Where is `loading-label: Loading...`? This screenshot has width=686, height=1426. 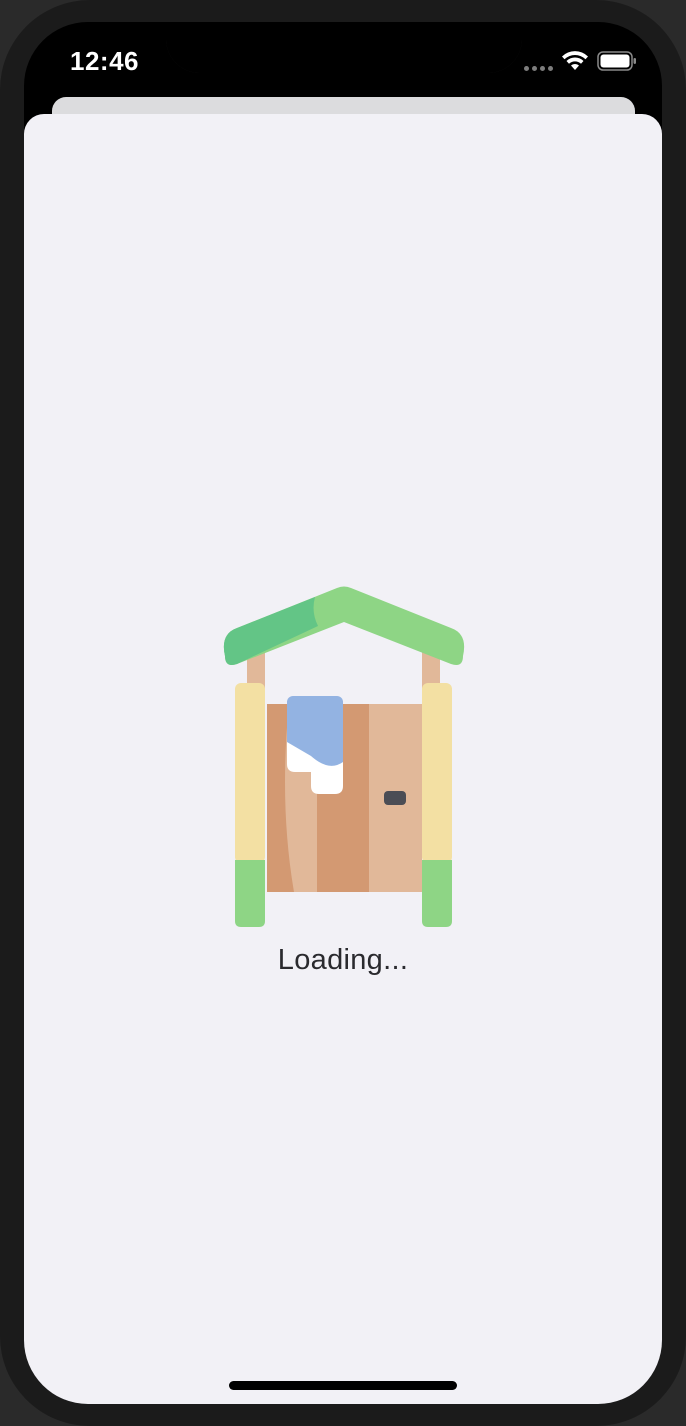
loading-label: Loading... is located at coordinates (343, 960).